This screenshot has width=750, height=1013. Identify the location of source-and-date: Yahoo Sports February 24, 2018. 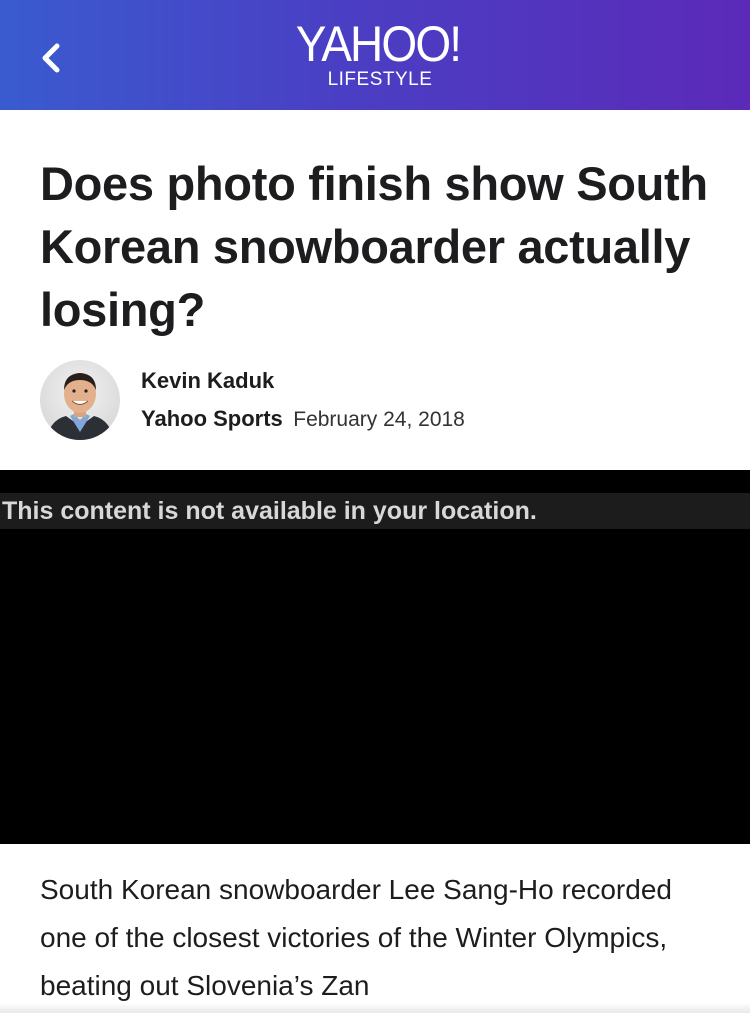
(303, 419).